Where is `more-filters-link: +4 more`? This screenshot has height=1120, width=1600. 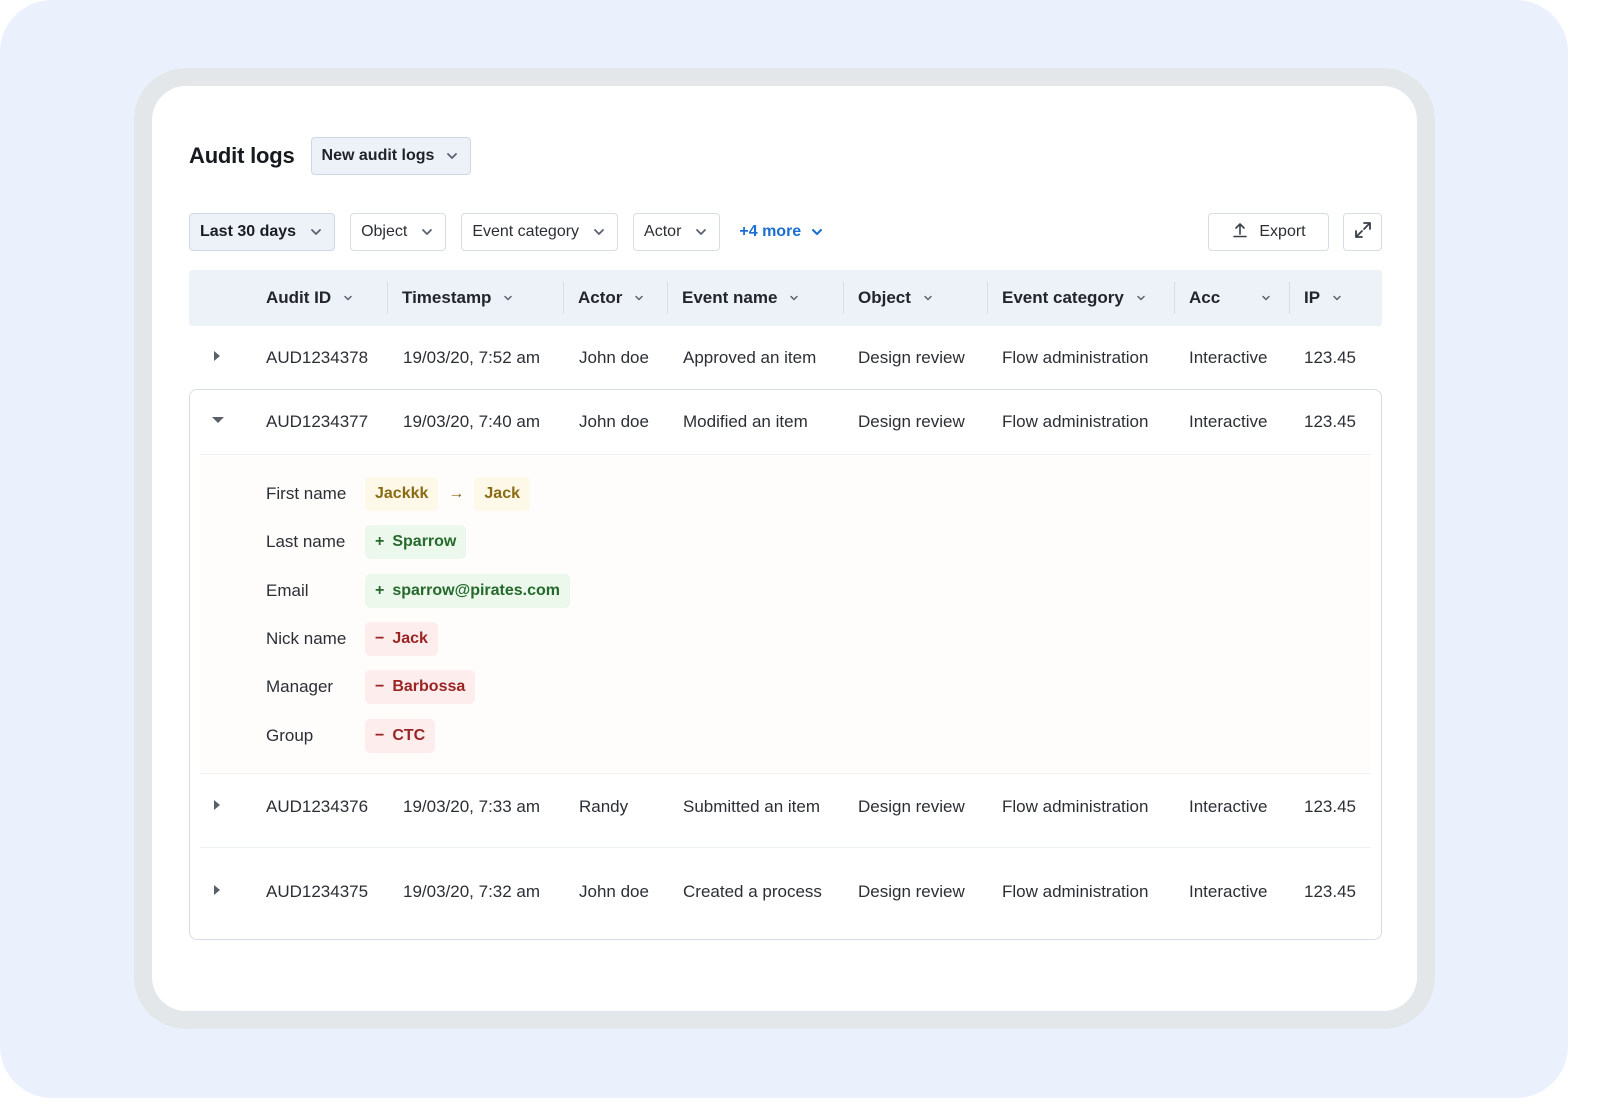 more-filters-link: +4 more is located at coordinates (781, 232).